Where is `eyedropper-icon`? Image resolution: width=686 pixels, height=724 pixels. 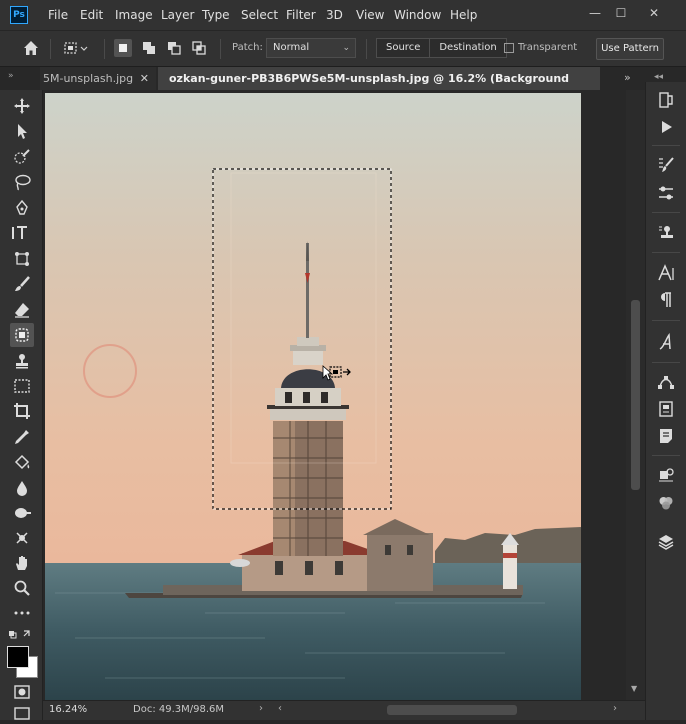 eyedropper-icon is located at coordinates (22, 437).